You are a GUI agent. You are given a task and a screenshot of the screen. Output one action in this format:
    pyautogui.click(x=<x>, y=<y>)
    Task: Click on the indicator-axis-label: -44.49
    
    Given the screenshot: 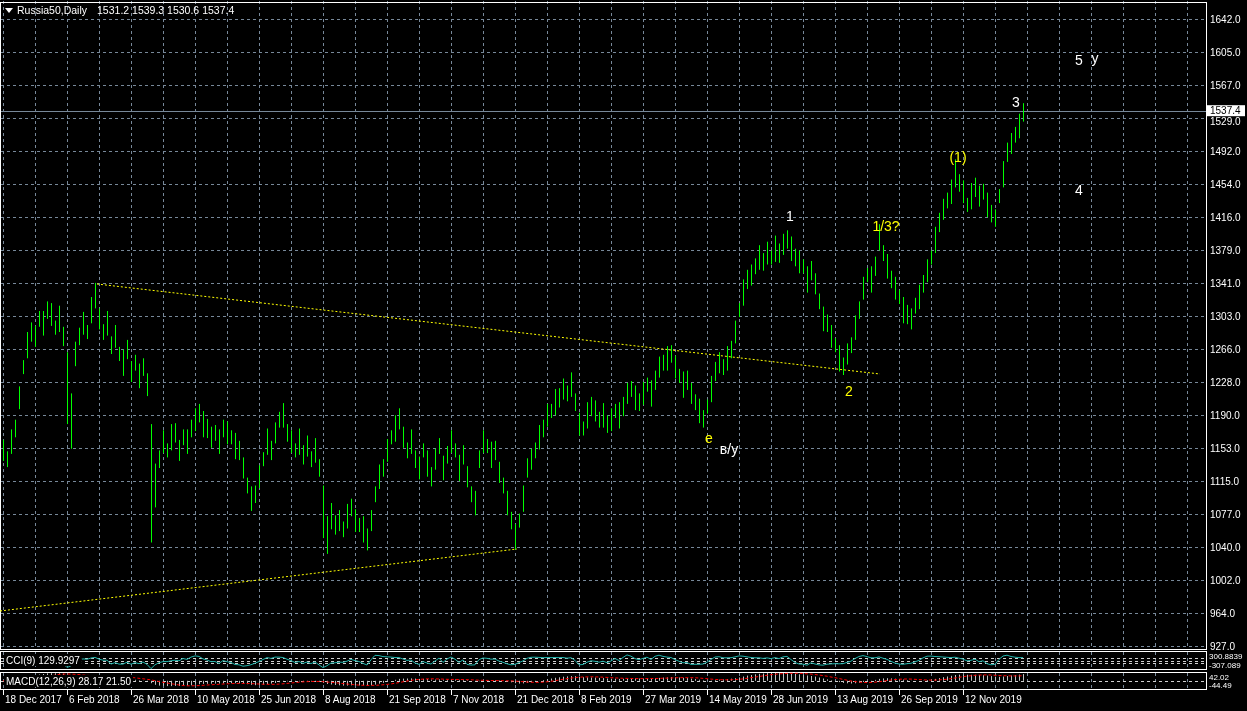 What is the action you would take?
    pyautogui.click(x=1220, y=685)
    